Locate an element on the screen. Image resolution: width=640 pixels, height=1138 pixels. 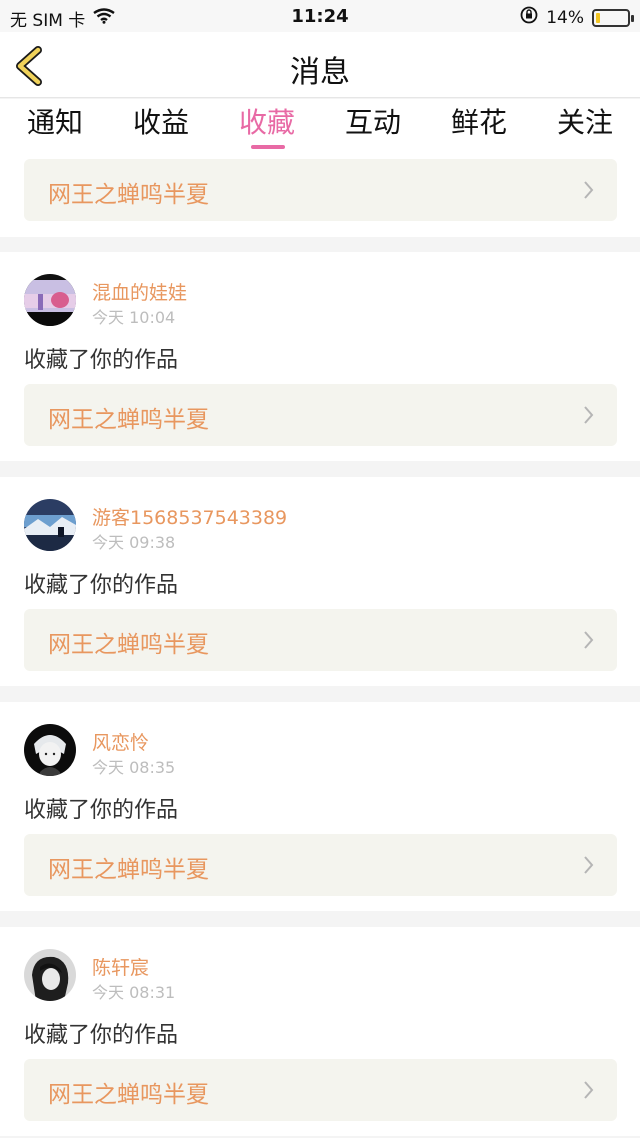
tab-interaction: 互动 is located at coordinates (373, 127).